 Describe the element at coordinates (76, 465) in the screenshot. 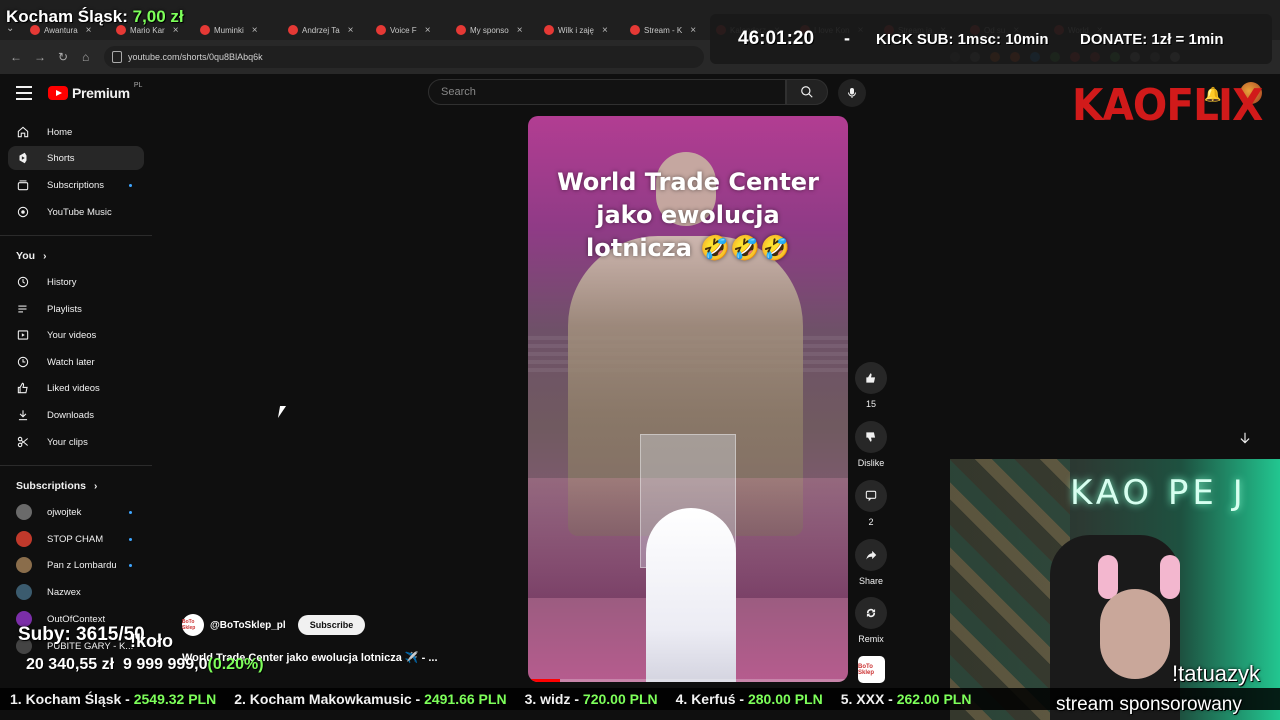

I see `sidebar-divider` at that location.